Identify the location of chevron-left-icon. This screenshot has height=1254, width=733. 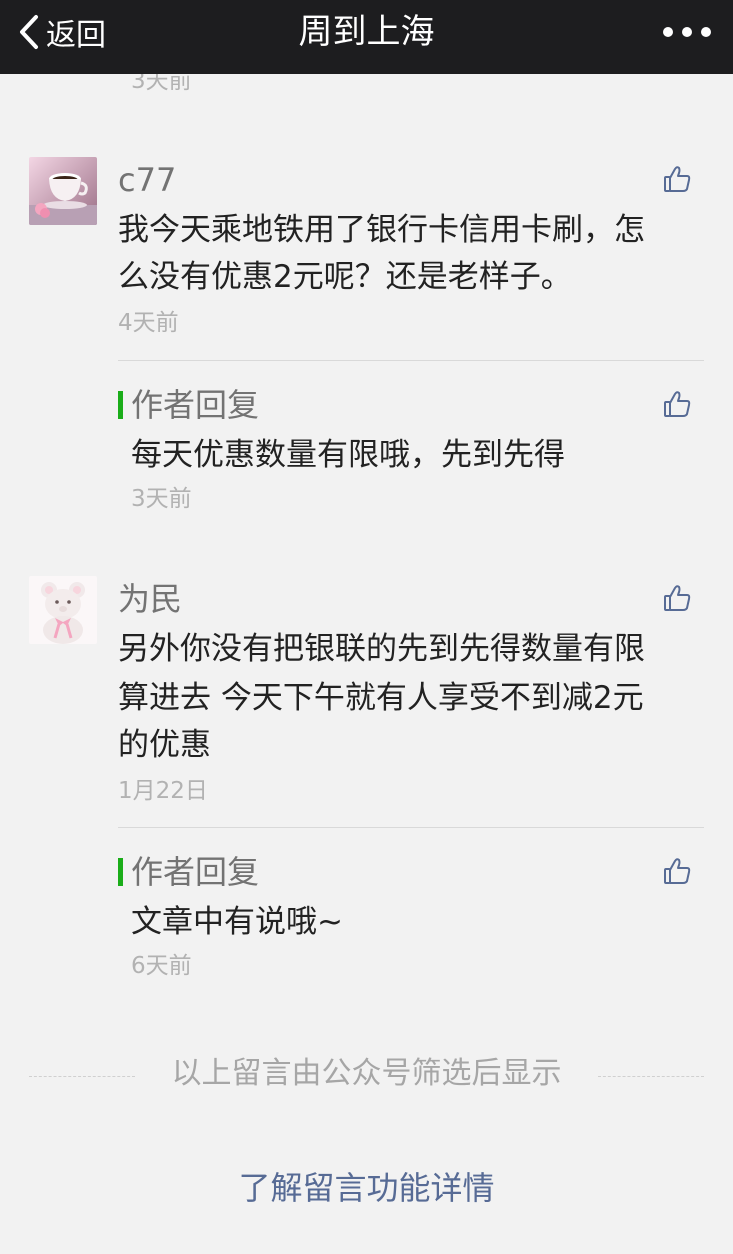
(29, 32).